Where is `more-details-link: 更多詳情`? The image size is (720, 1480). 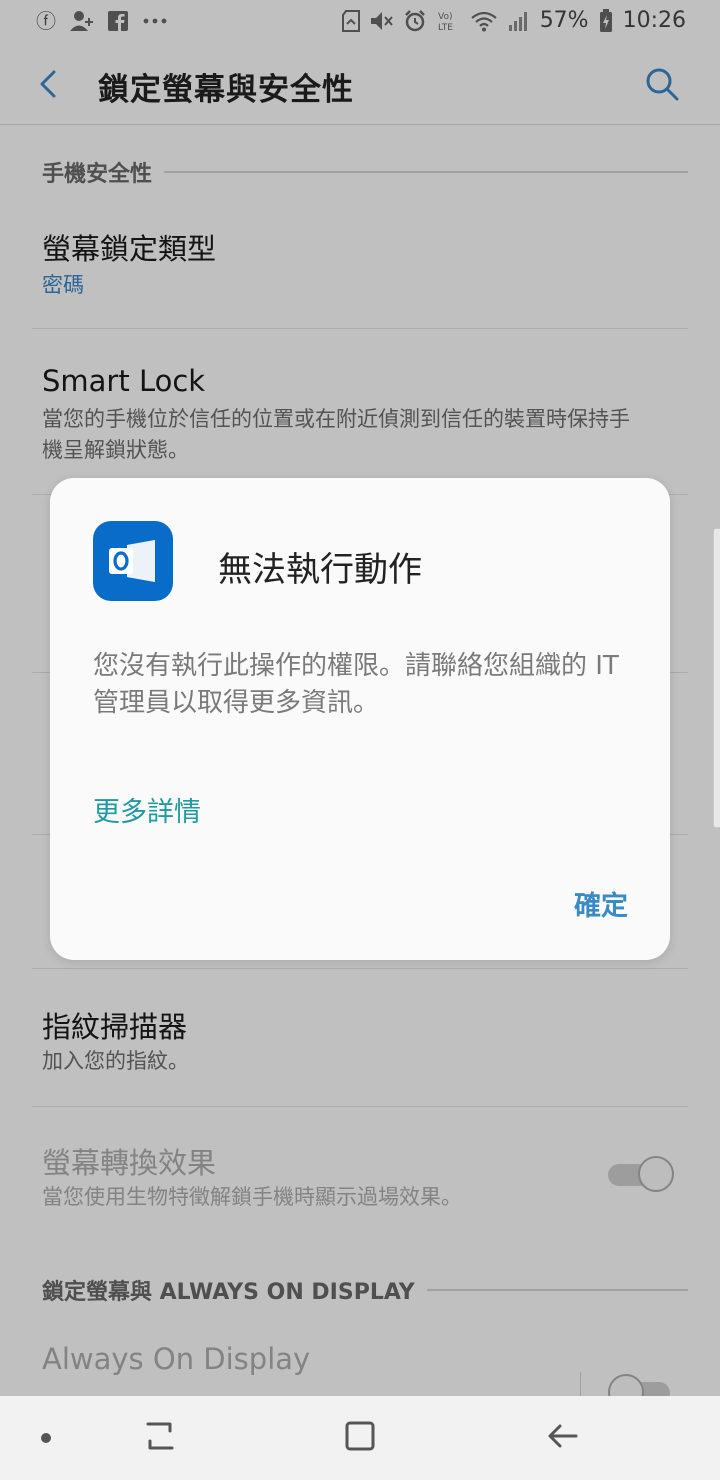
more-details-link: 更多詳情 is located at coordinates (147, 809).